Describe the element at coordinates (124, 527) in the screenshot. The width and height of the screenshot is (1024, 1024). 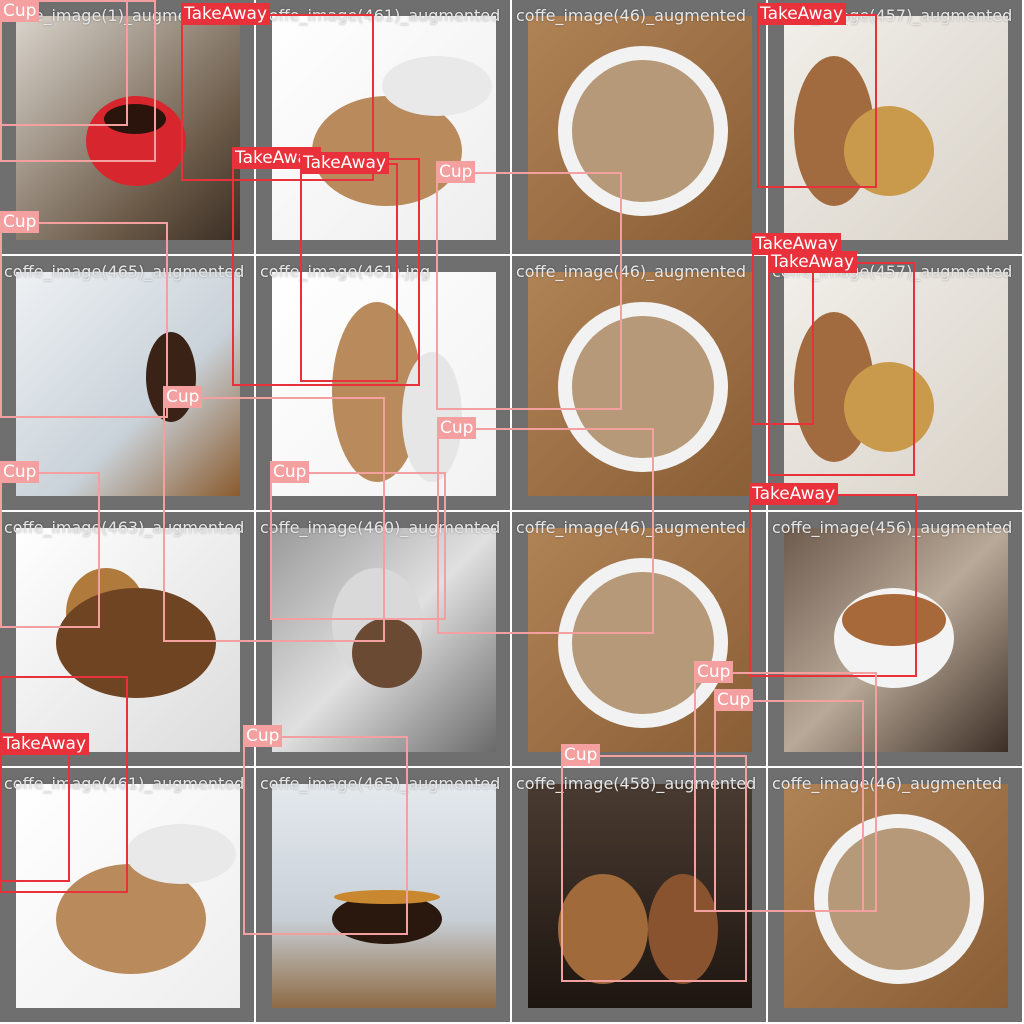
I see `tile-filename: coffe_image(463)_augmented` at that location.